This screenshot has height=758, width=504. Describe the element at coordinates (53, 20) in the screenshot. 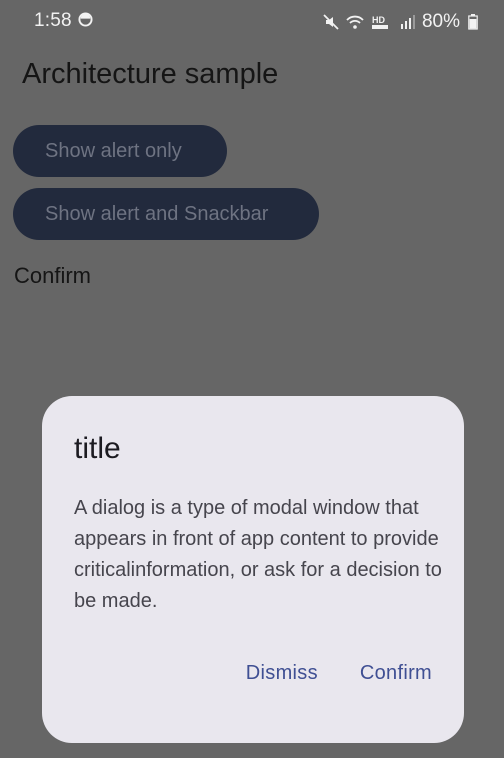

I see `status-time: 1:58` at that location.